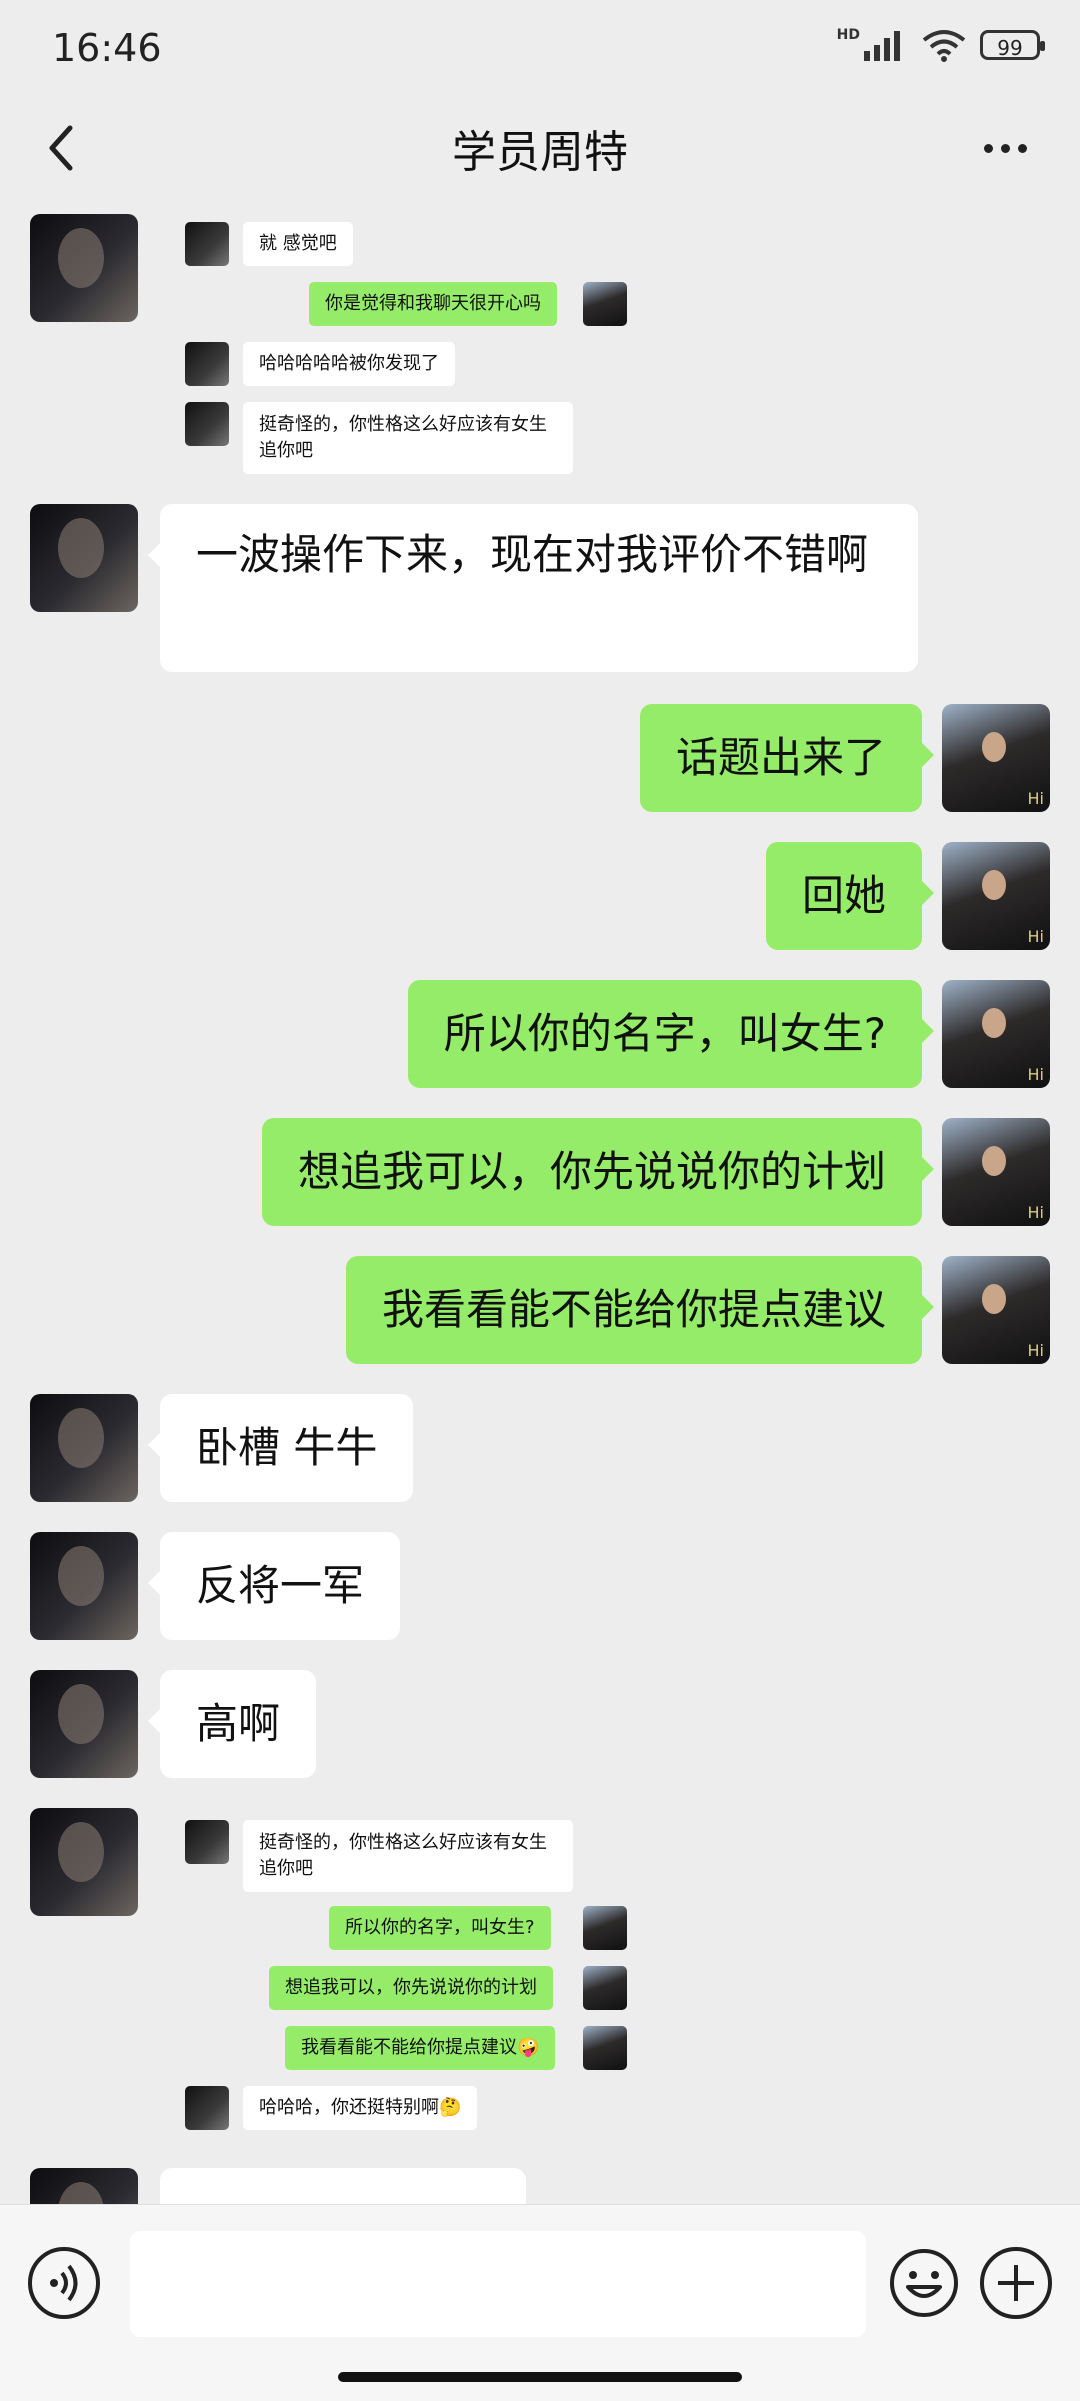  I want to click on screenshot-text: 你是觉得和我聊天很开心吗, so click(433, 304).